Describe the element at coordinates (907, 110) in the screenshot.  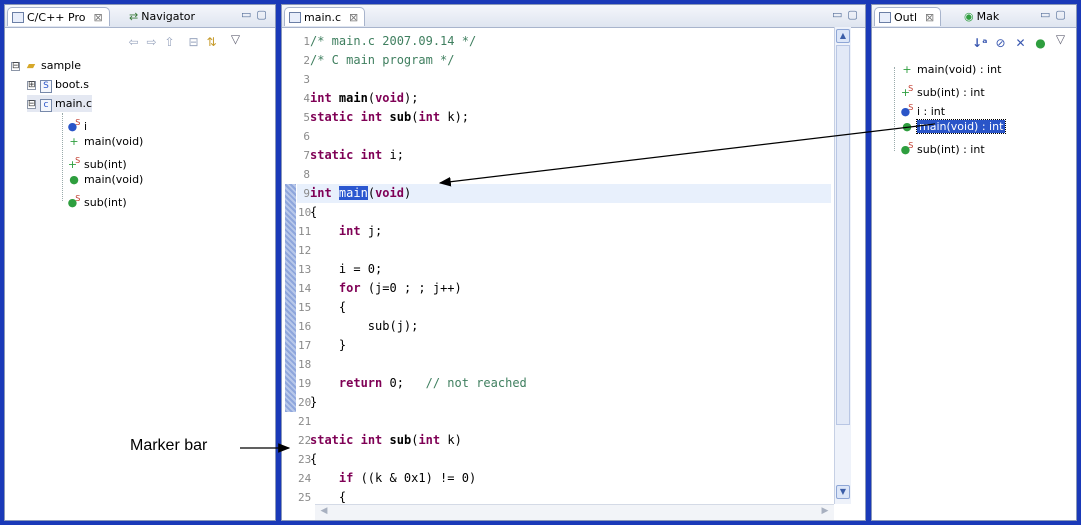
I see `static-variable-icon: ●S` at that location.